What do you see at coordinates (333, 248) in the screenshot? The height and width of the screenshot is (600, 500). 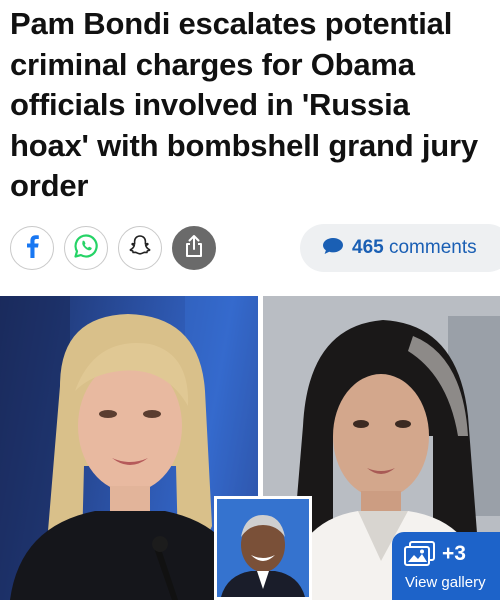 I see `speech-bubble-icon` at bounding box center [333, 248].